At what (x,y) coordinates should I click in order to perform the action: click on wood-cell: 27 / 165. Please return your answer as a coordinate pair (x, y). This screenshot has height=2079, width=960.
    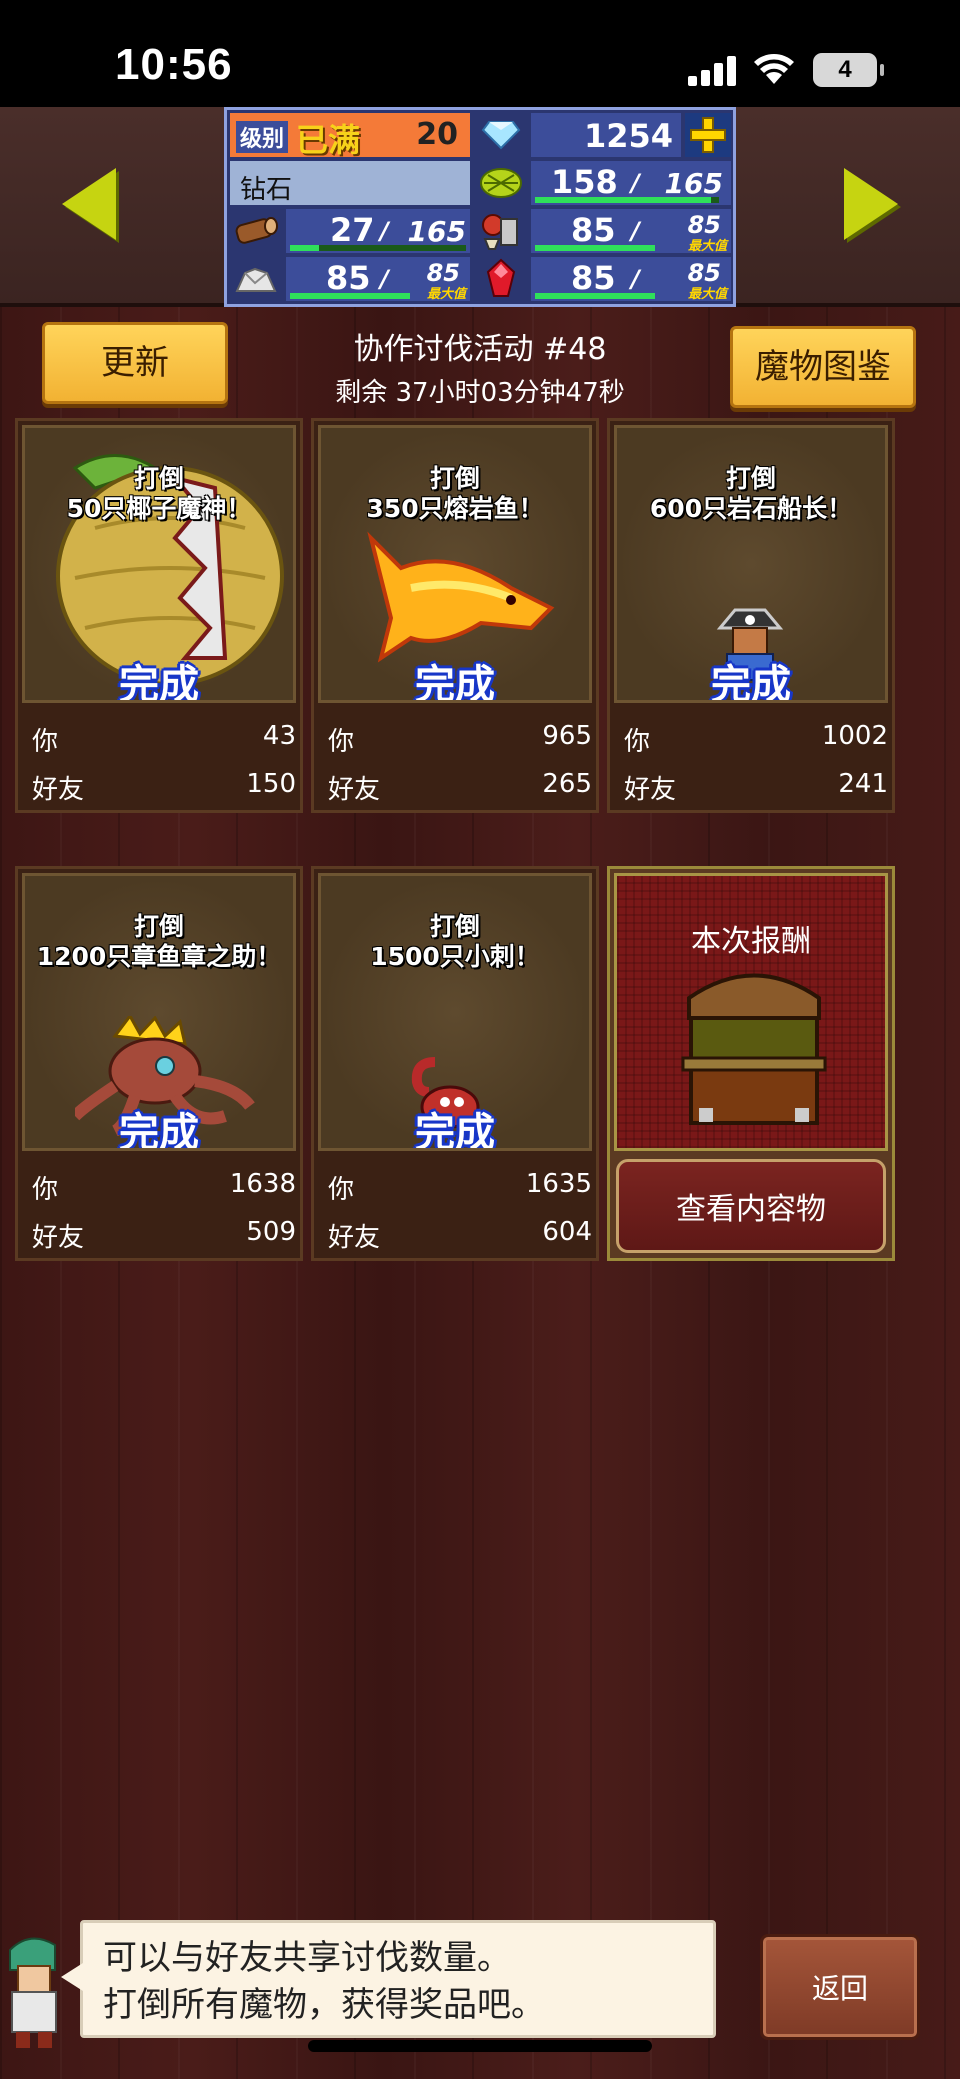
    Looking at the image, I should click on (378, 231).